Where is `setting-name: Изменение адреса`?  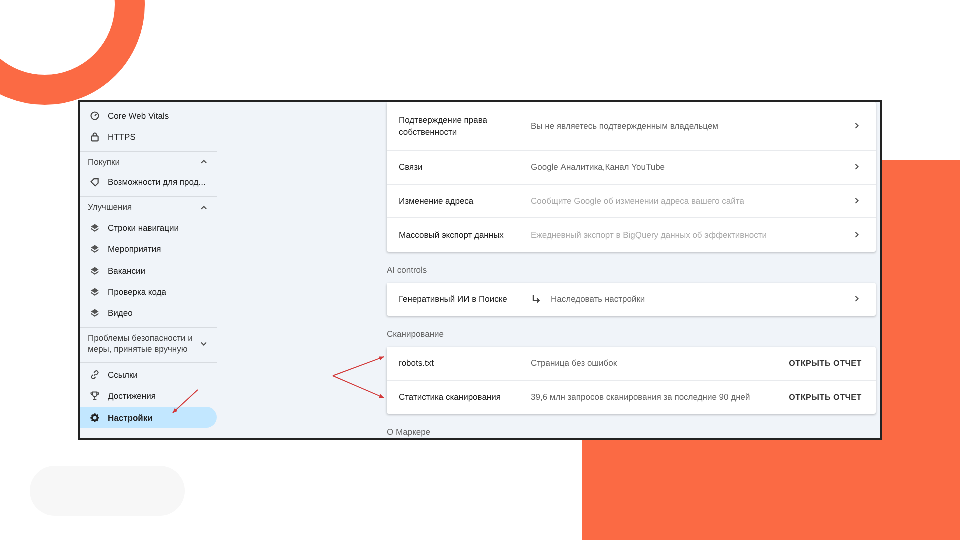
setting-name: Изменение адреса is located at coordinates (437, 200).